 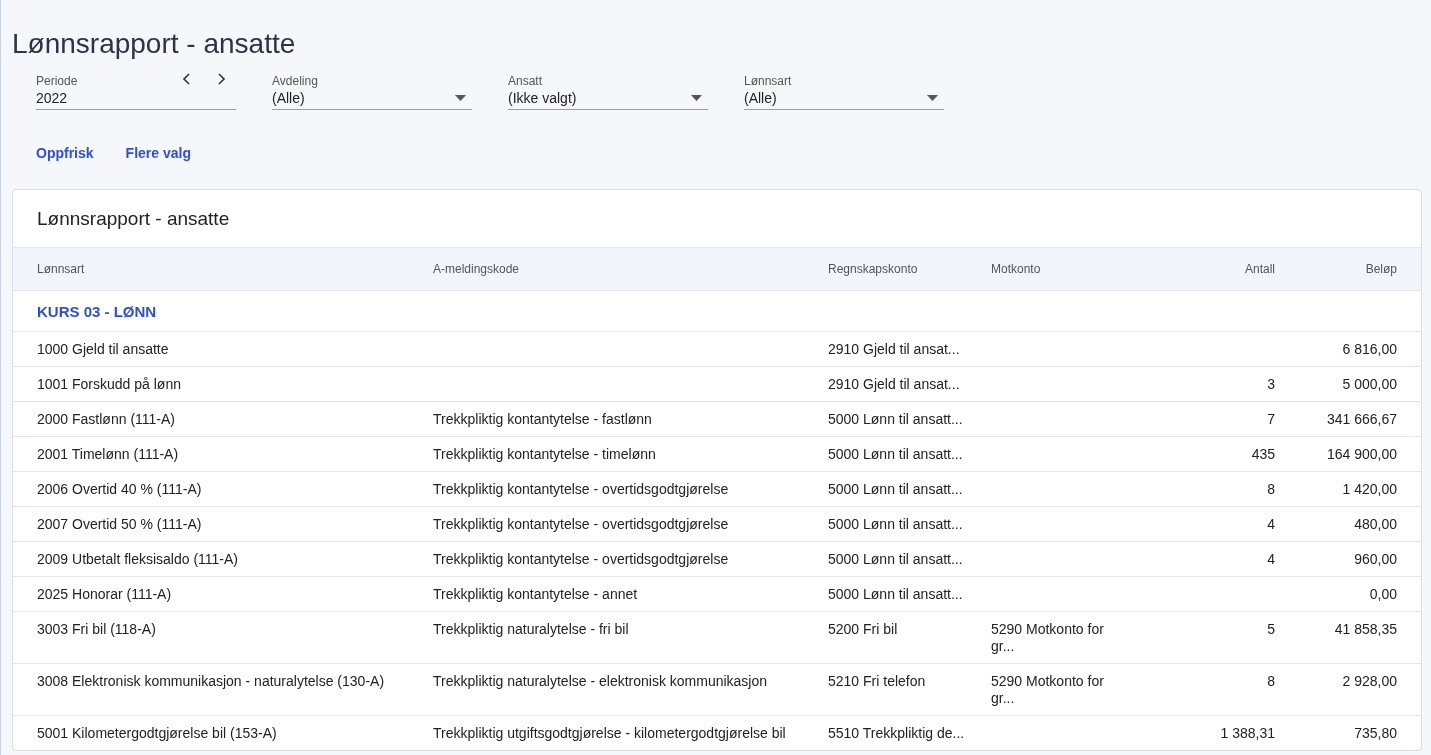 I want to click on table-cell-text: 3, so click(x=1271, y=384).